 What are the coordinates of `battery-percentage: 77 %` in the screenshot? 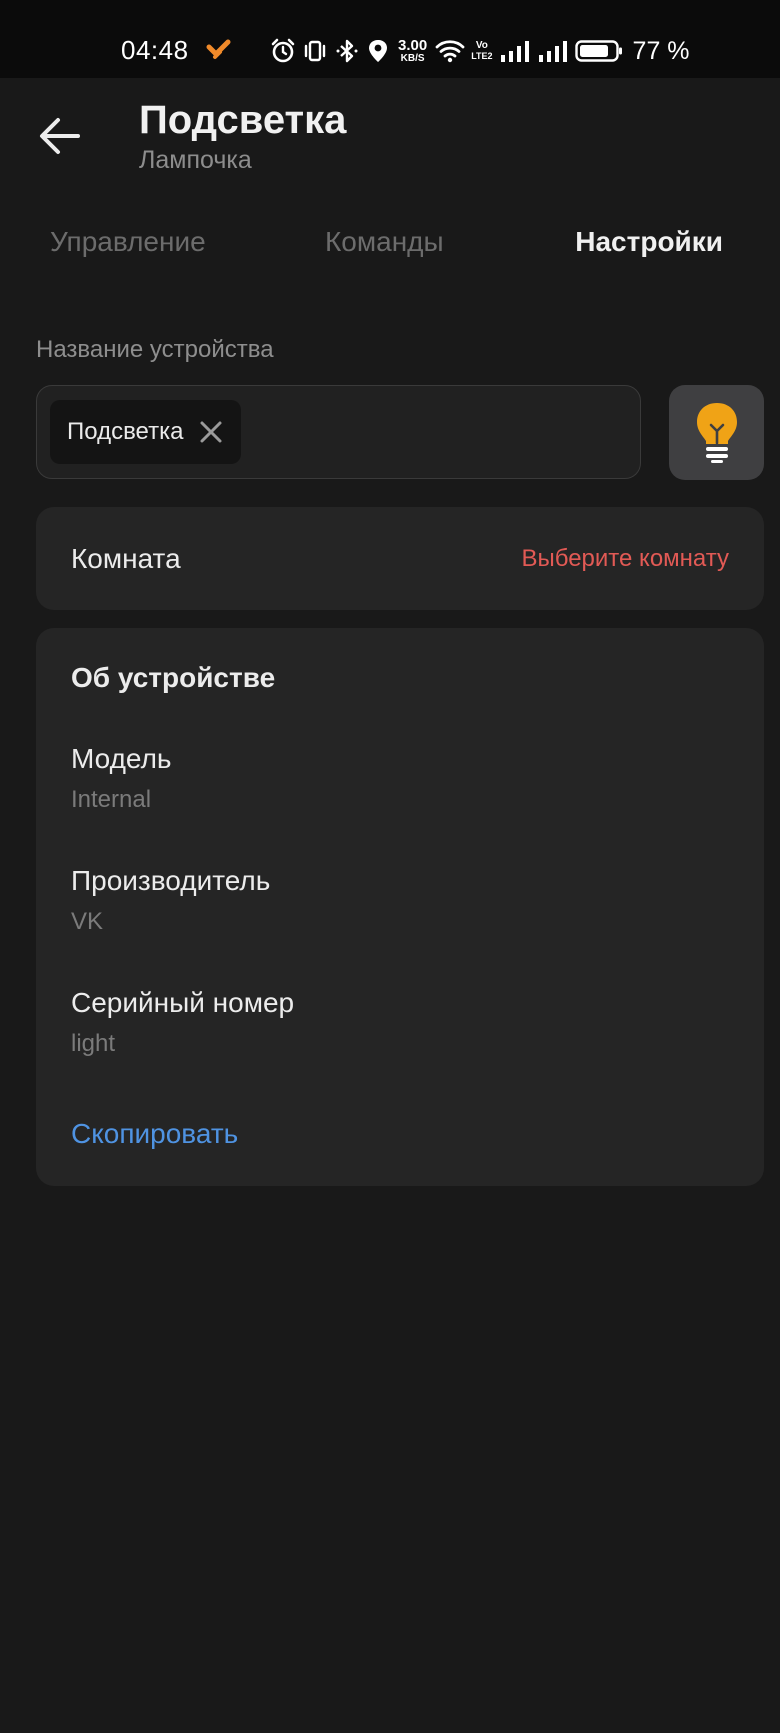 It's located at (661, 50).